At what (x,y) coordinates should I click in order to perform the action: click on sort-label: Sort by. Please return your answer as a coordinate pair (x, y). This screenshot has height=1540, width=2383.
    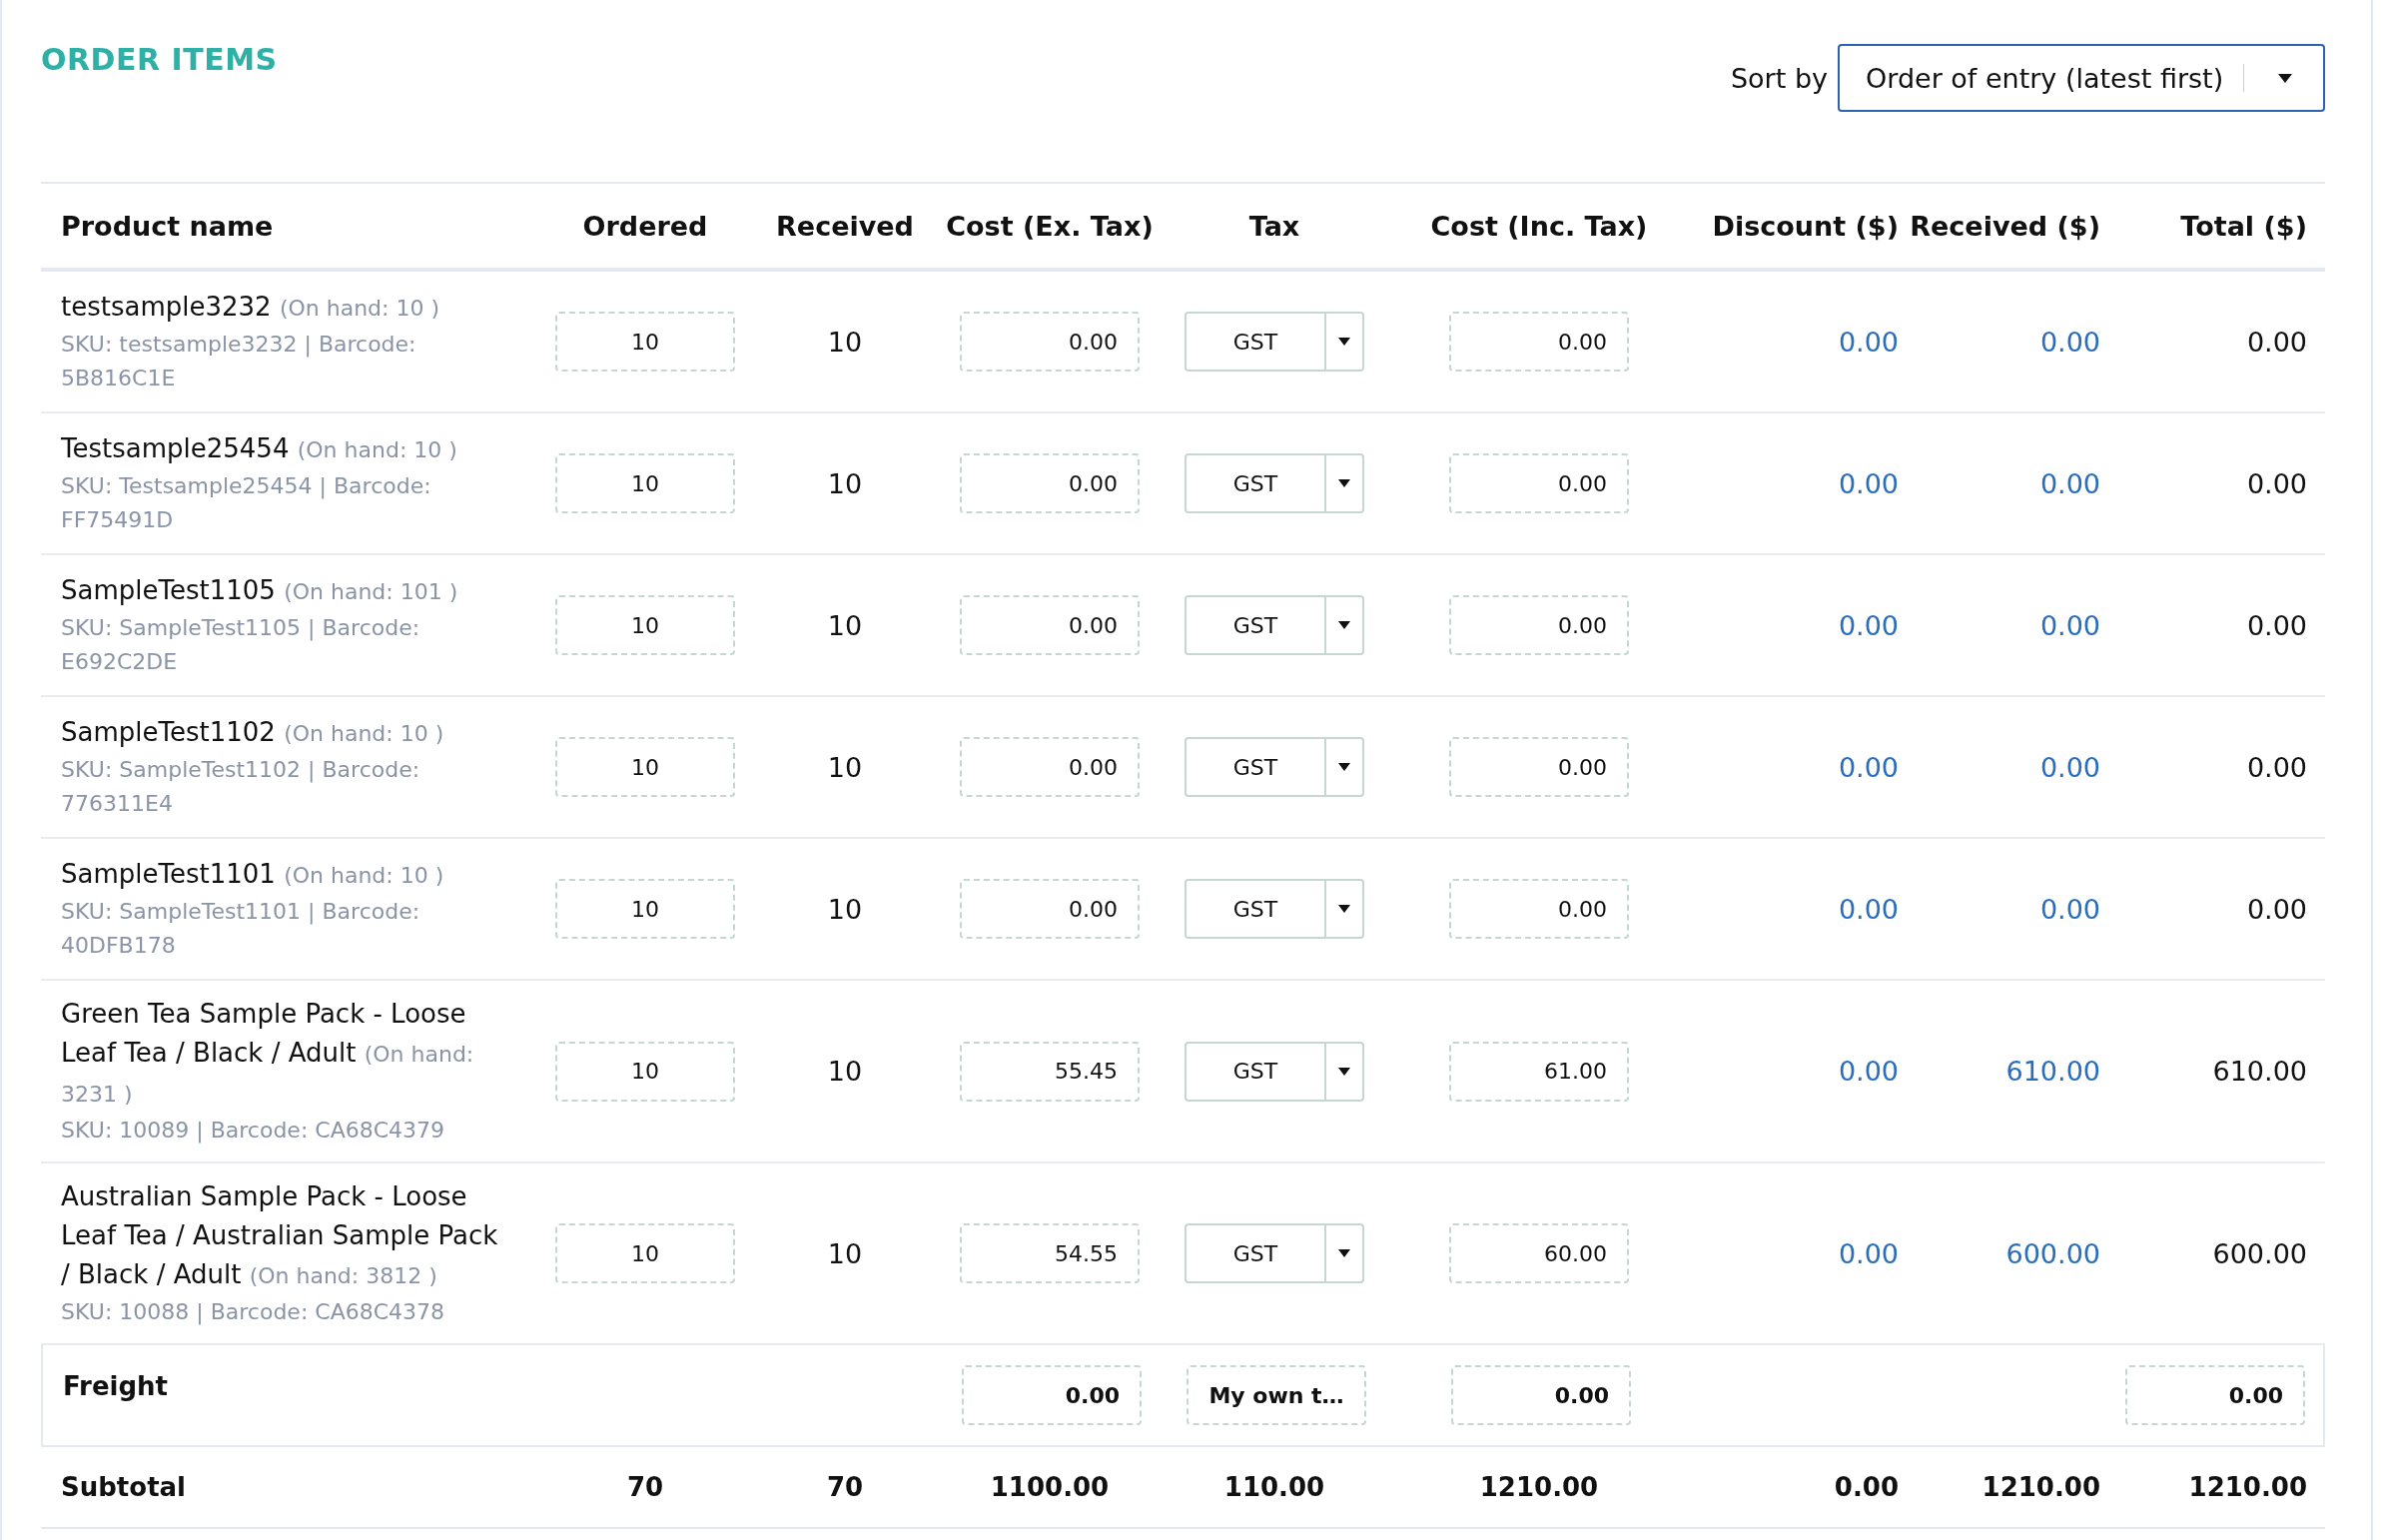
    Looking at the image, I should click on (1779, 78).